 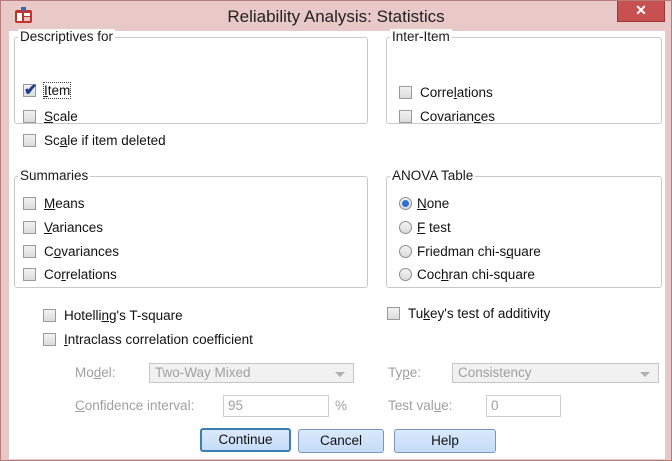 I want to click on inter-item-legend: Inter-Item, so click(x=421, y=36).